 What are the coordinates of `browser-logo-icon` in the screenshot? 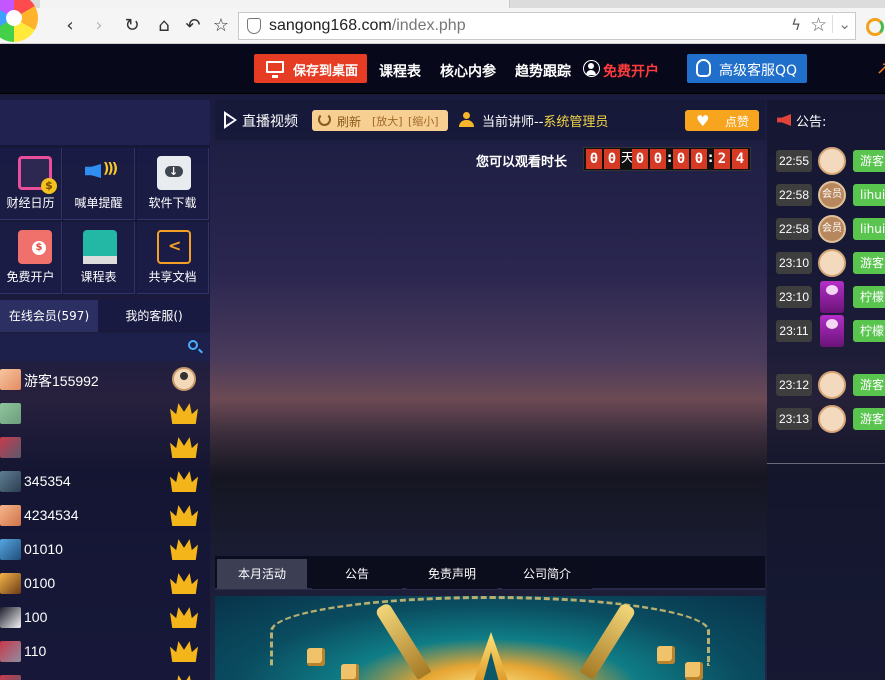 It's located at (19, 21).